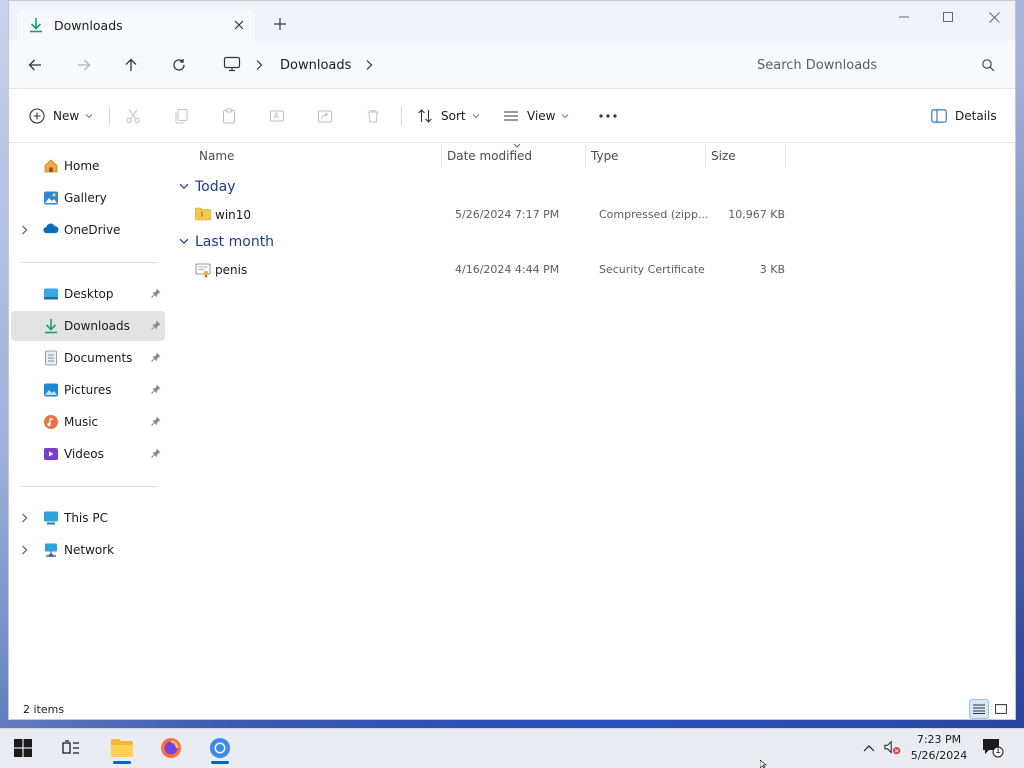  Describe the element at coordinates (136, 25) in the screenshot. I see `tab-downloads: Downloads` at that location.